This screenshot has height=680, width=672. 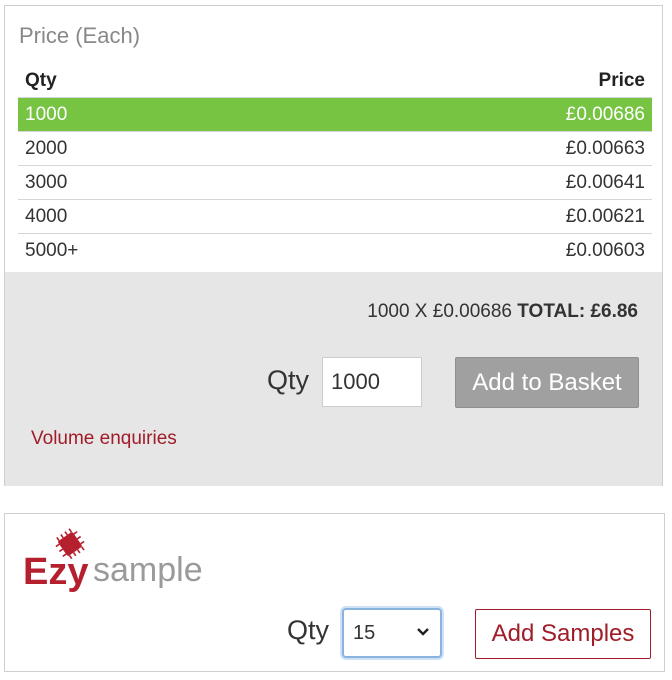 I want to click on table-row: 5000+ £0.00603, so click(x=335, y=251).